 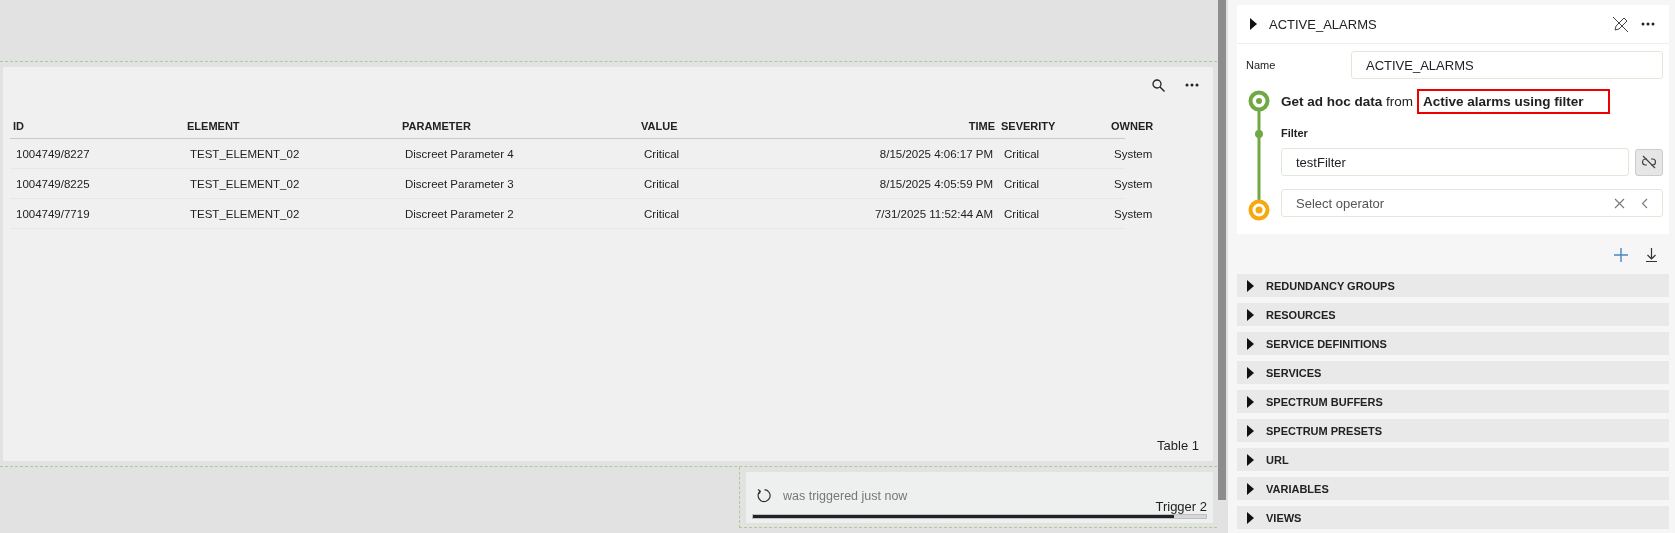 What do you see at coordinates (1294, 372) in the screenshot?
I see `section-title: SERVICES` at bounding box center [1294, 372].